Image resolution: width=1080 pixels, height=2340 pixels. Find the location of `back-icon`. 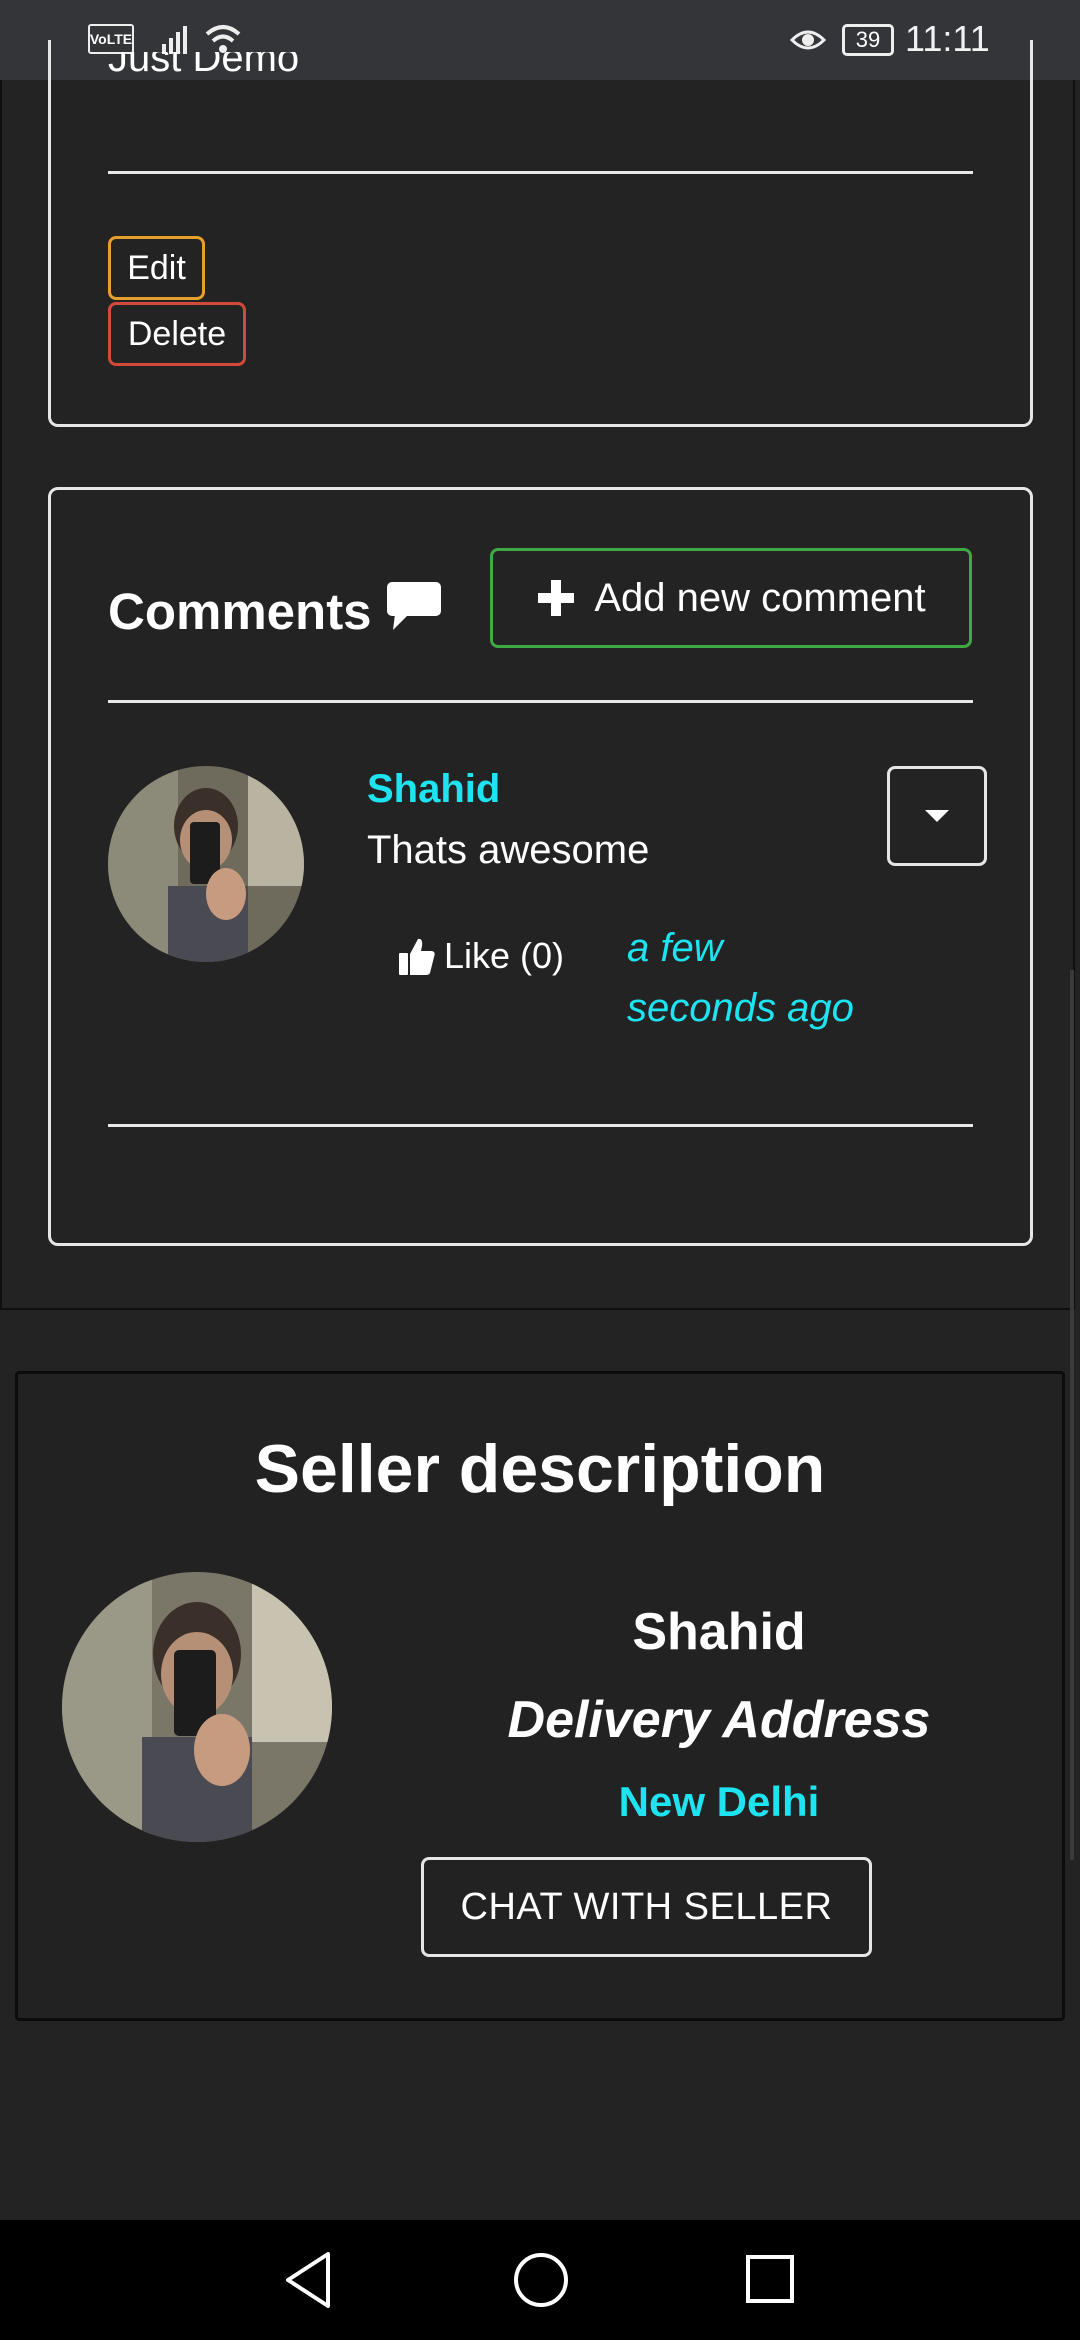

back-icon is located at coordinates (308, 2280).